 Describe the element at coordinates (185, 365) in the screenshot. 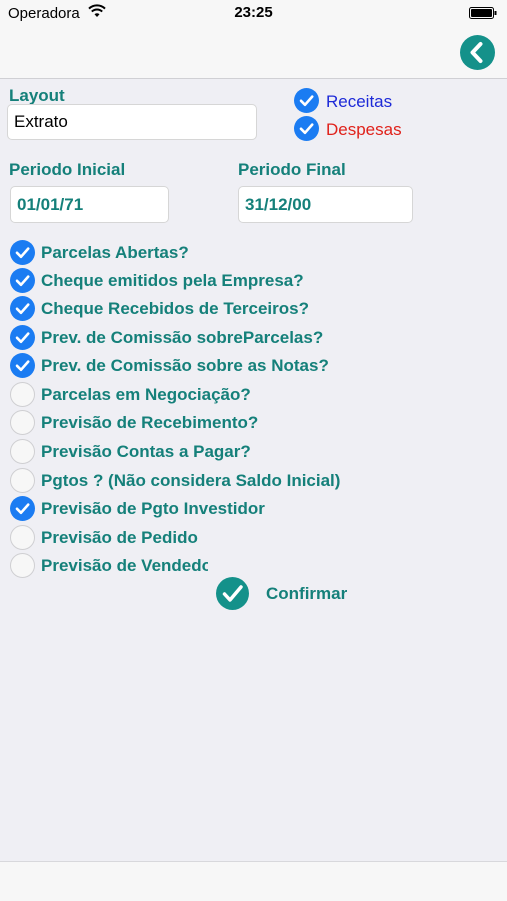

I see `option-label: Prev. de Comissão sobre as Notas?` at that location.